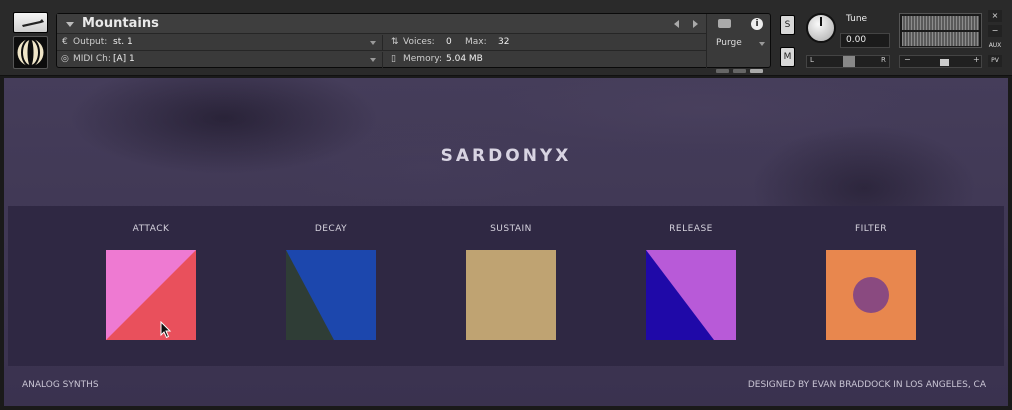 This screenshot has width=1012, height=410. What do you see at coordinates (422, 59) in the screenshot?
I see `memory-label: Memory:` at bounding box center [422, 59].